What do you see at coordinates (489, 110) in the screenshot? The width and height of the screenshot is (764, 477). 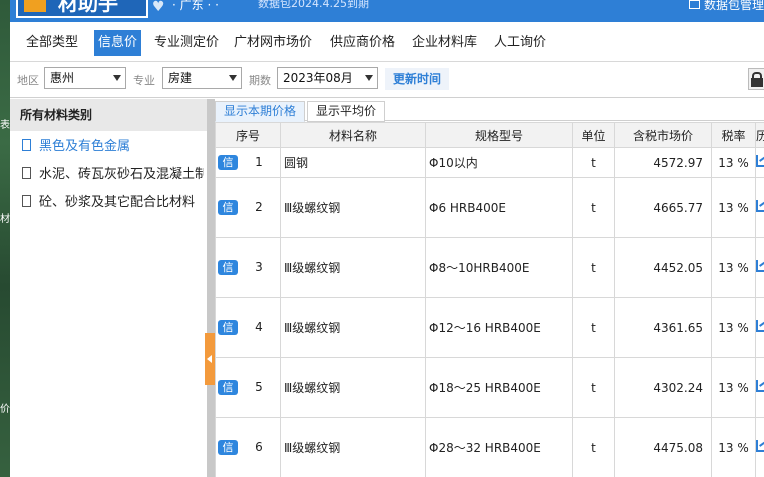 I see `price-view-tabs: 显示本期价格 显示平均价` at bounding box center [489, 110].